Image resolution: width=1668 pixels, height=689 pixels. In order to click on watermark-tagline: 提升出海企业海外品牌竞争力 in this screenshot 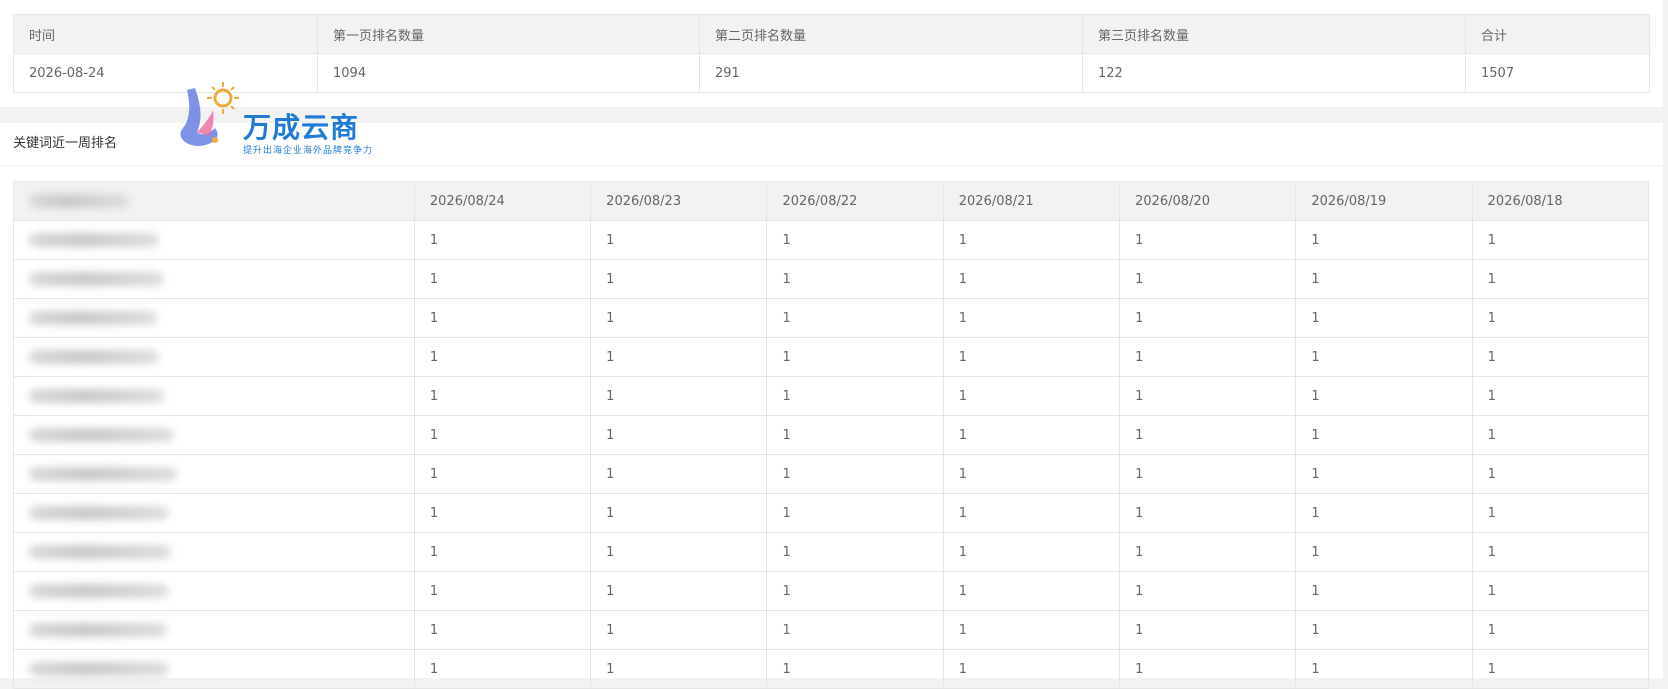, I will do `click(308, 151)`.